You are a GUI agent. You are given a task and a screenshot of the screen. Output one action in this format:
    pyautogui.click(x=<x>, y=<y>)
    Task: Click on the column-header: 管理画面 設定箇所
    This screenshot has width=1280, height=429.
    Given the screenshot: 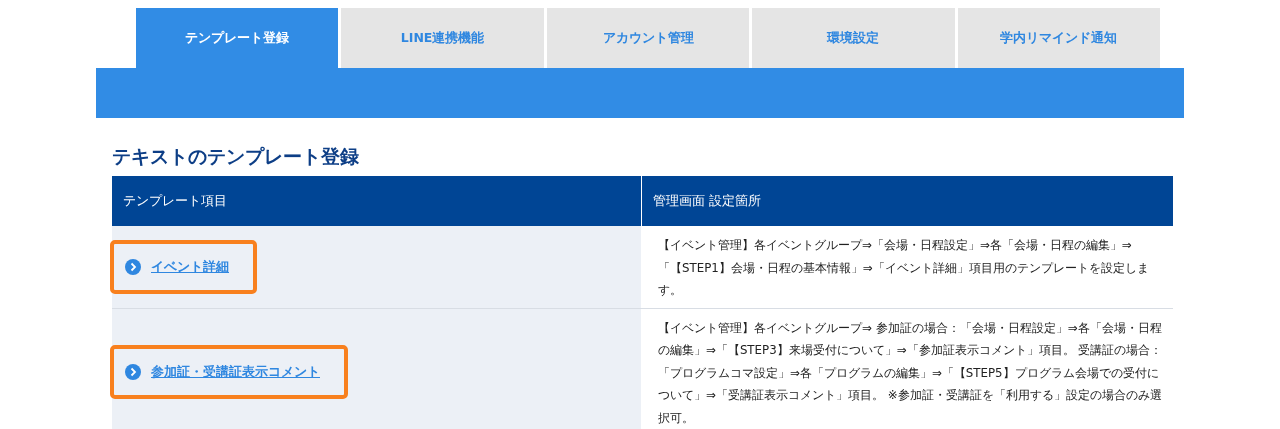 What is the action you would take?
    pyautogui.click(x=907, y=201)
    